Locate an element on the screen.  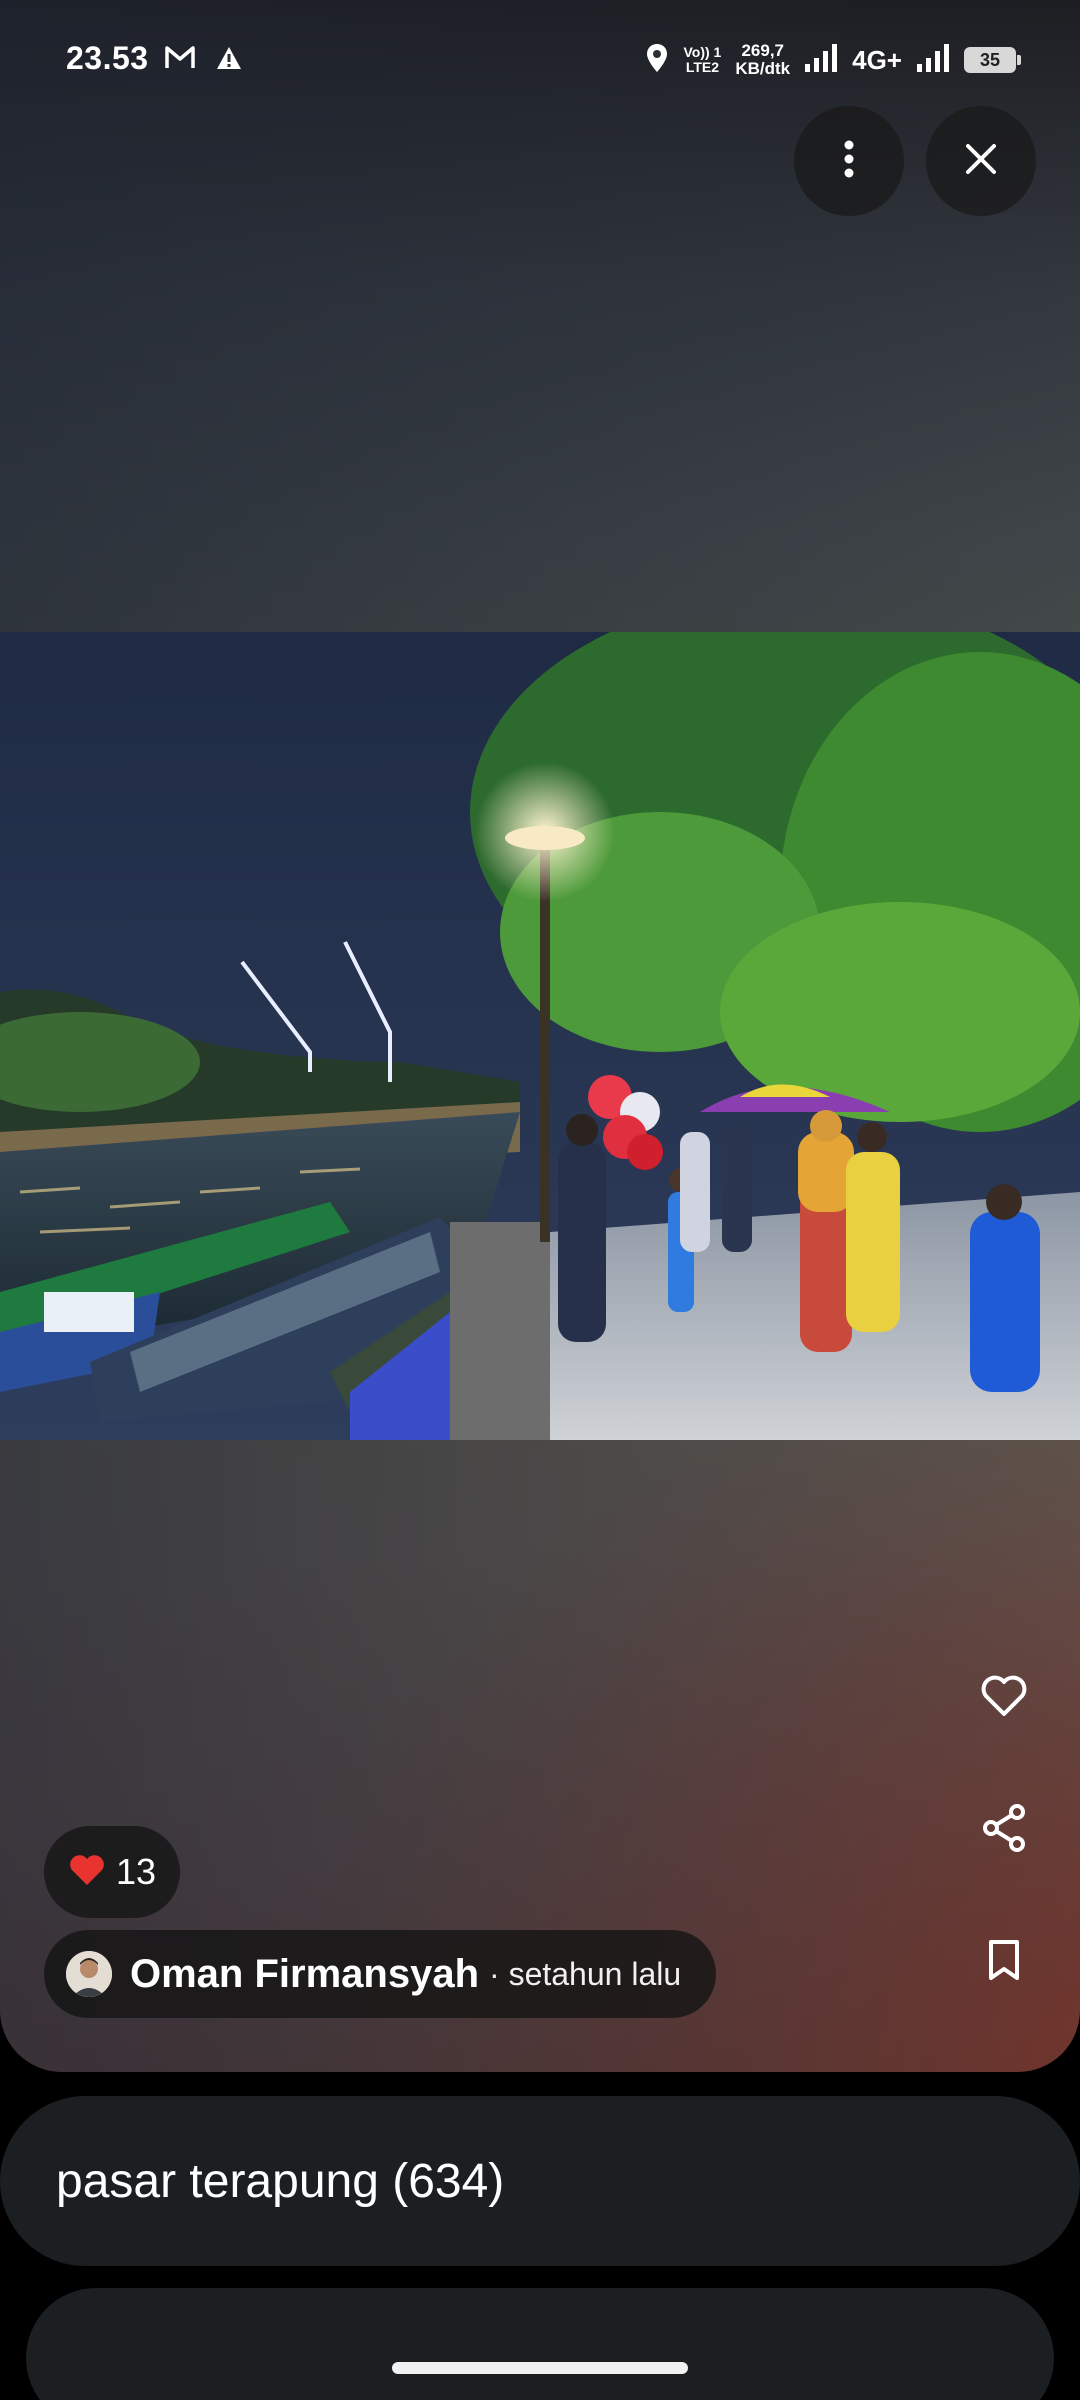
volte-indicator: Vo)) 1 LTE2 is located at coordinates (702, 60).